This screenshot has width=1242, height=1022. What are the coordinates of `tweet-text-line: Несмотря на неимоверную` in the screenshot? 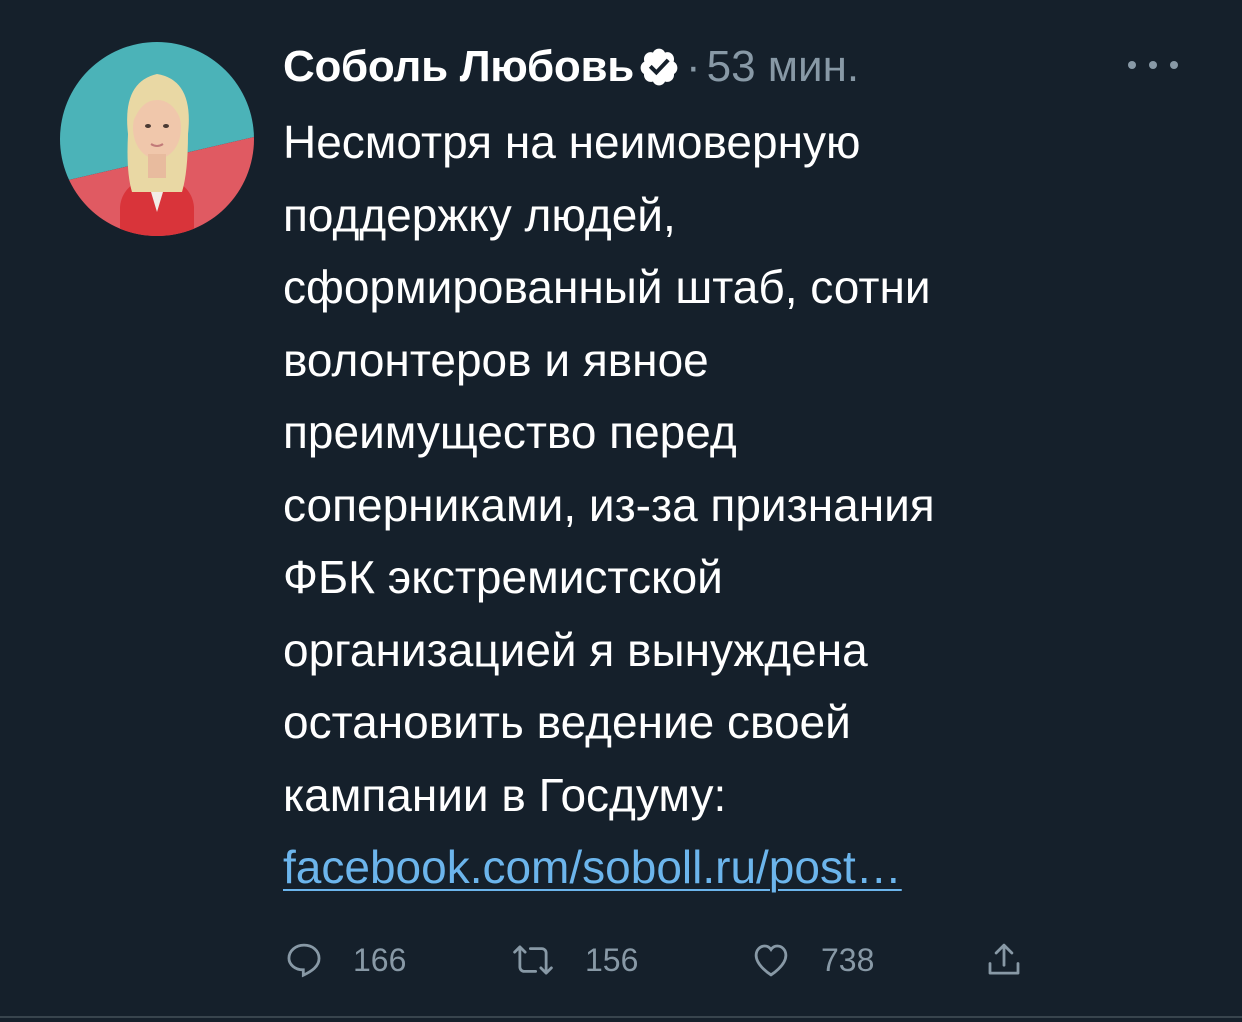 It's located at (572, 142).